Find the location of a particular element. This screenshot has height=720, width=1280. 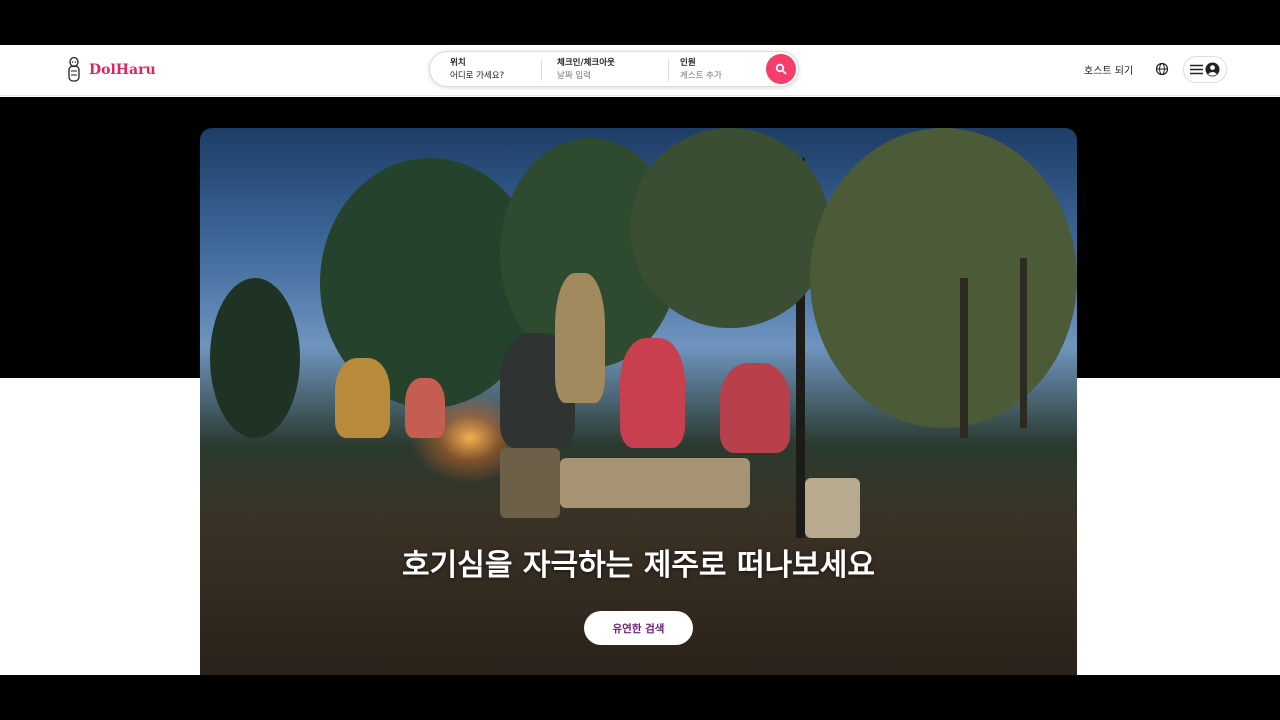

logo: DolHaru is located at coordinates (111, 70).